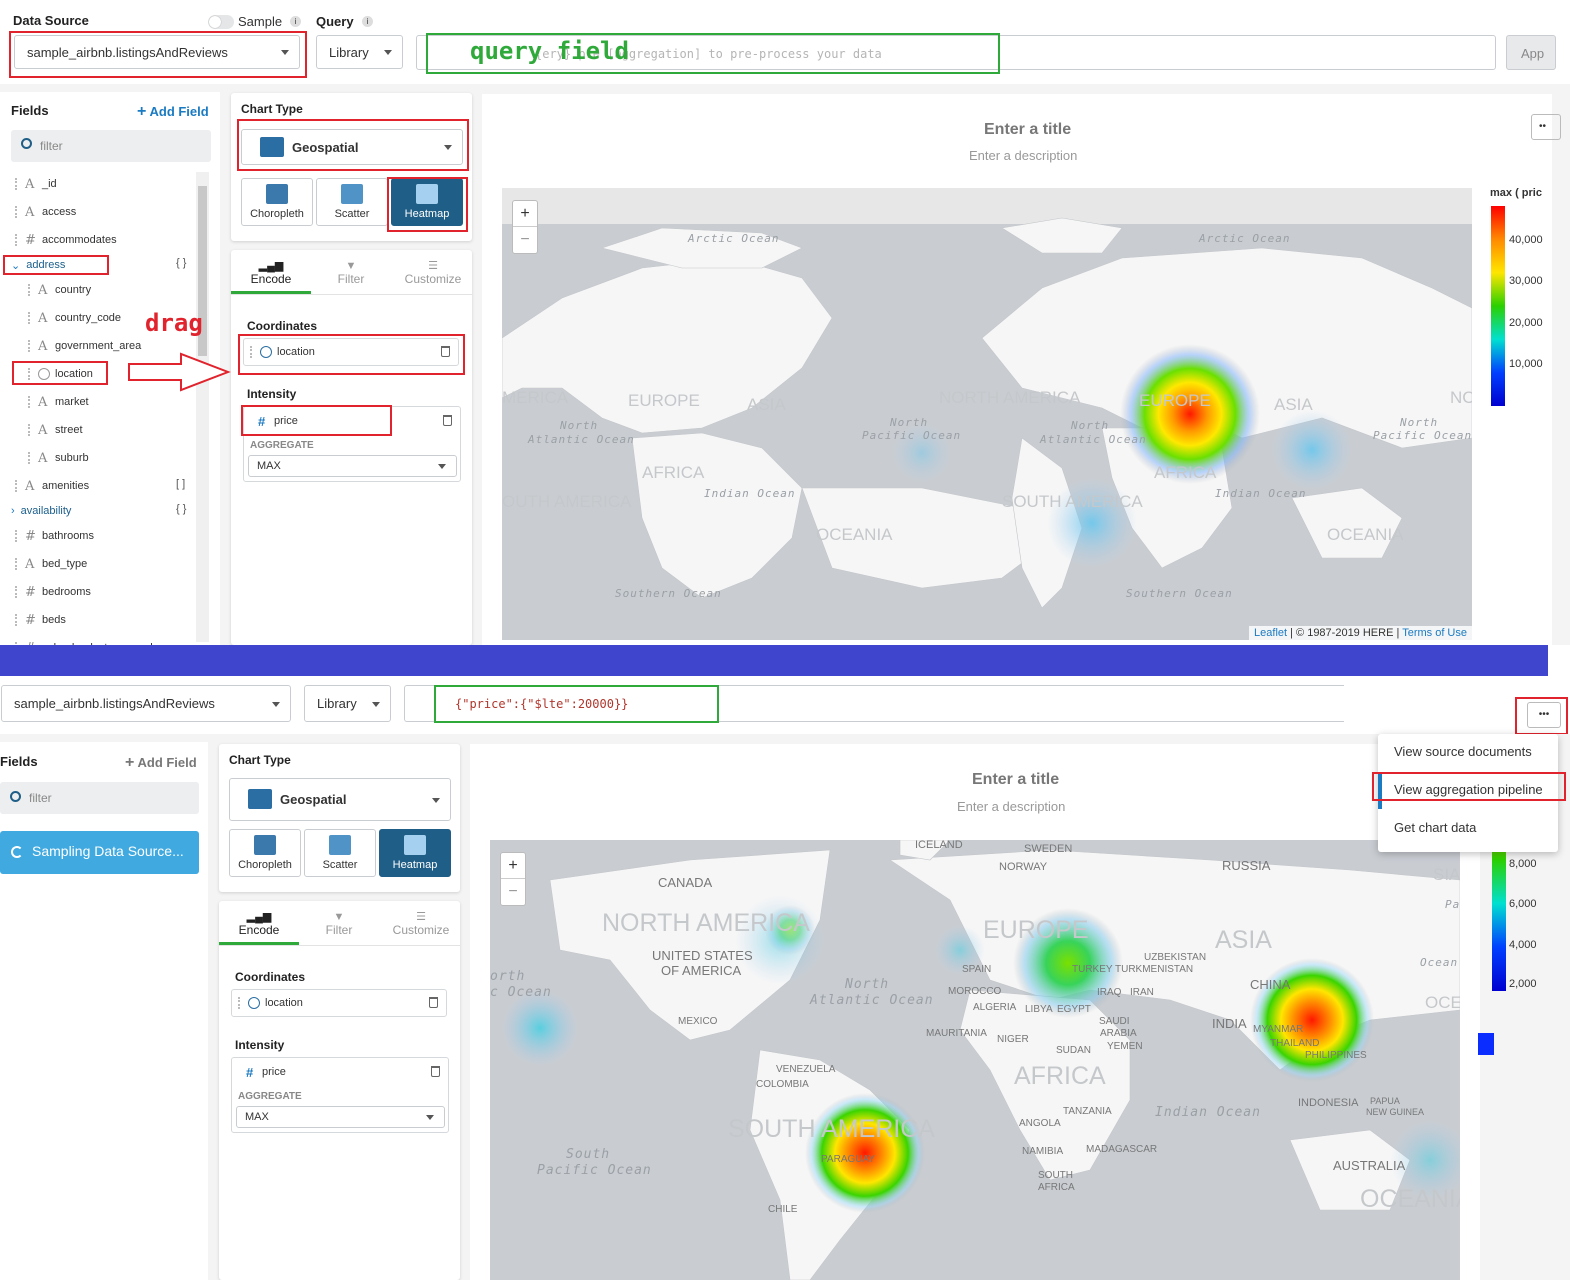  I want to click on heatmap-tile: Heatmap, so click(415, 853).